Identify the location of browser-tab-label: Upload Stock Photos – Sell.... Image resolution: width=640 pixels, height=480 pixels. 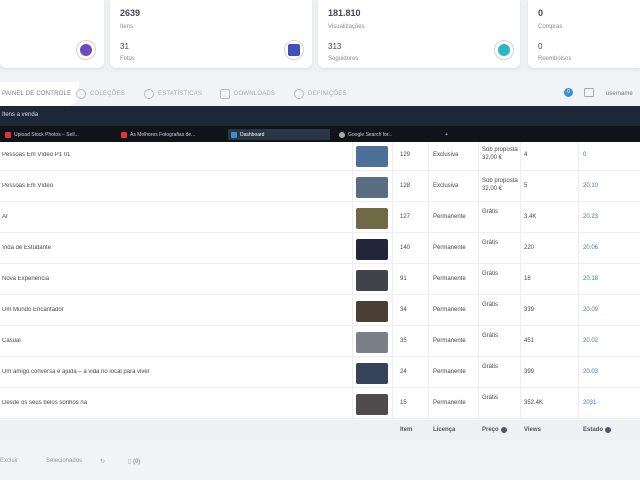
(46, 134).